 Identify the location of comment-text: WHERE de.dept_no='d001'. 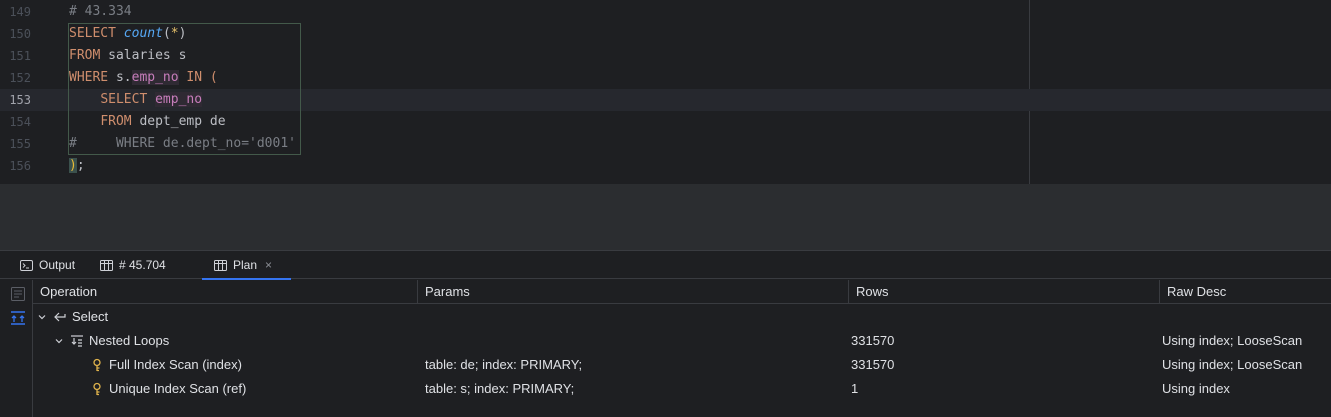
(205, 143).